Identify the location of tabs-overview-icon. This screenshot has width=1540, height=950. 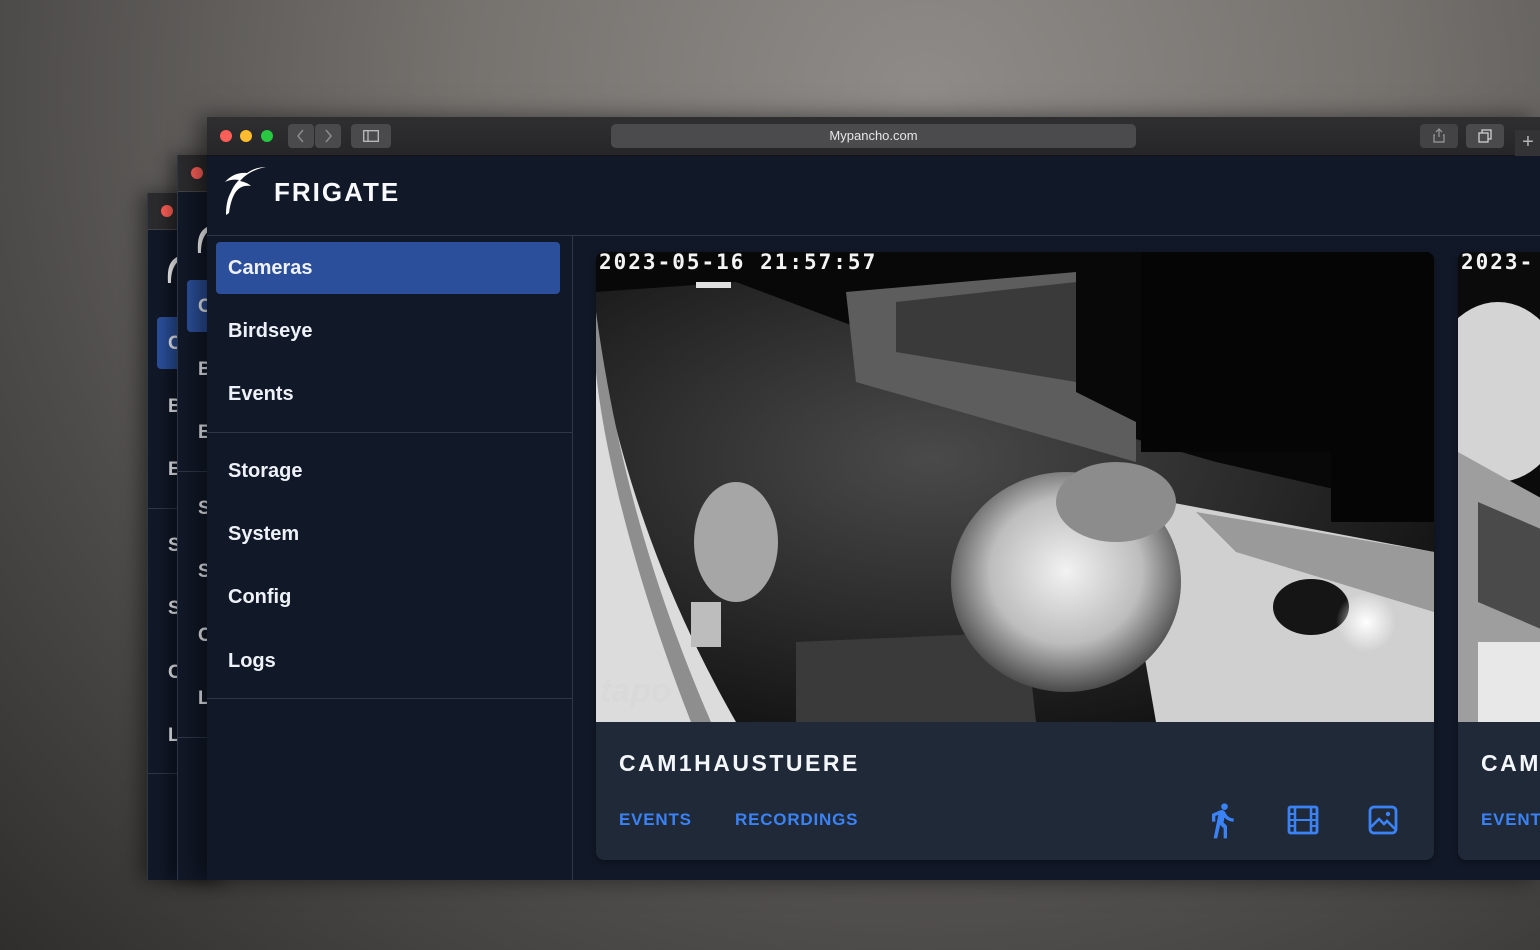
(1485, 136).